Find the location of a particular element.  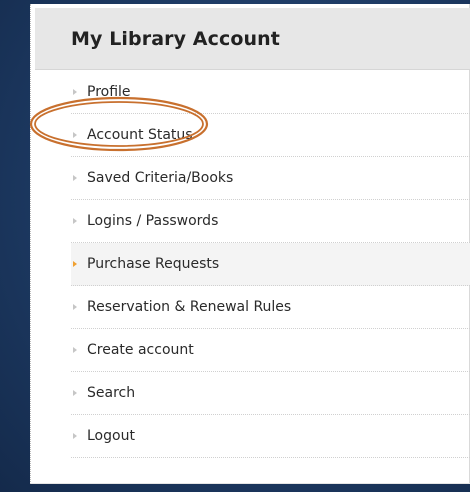

panel-title: My Library Account is located at coordinates (175, 39).